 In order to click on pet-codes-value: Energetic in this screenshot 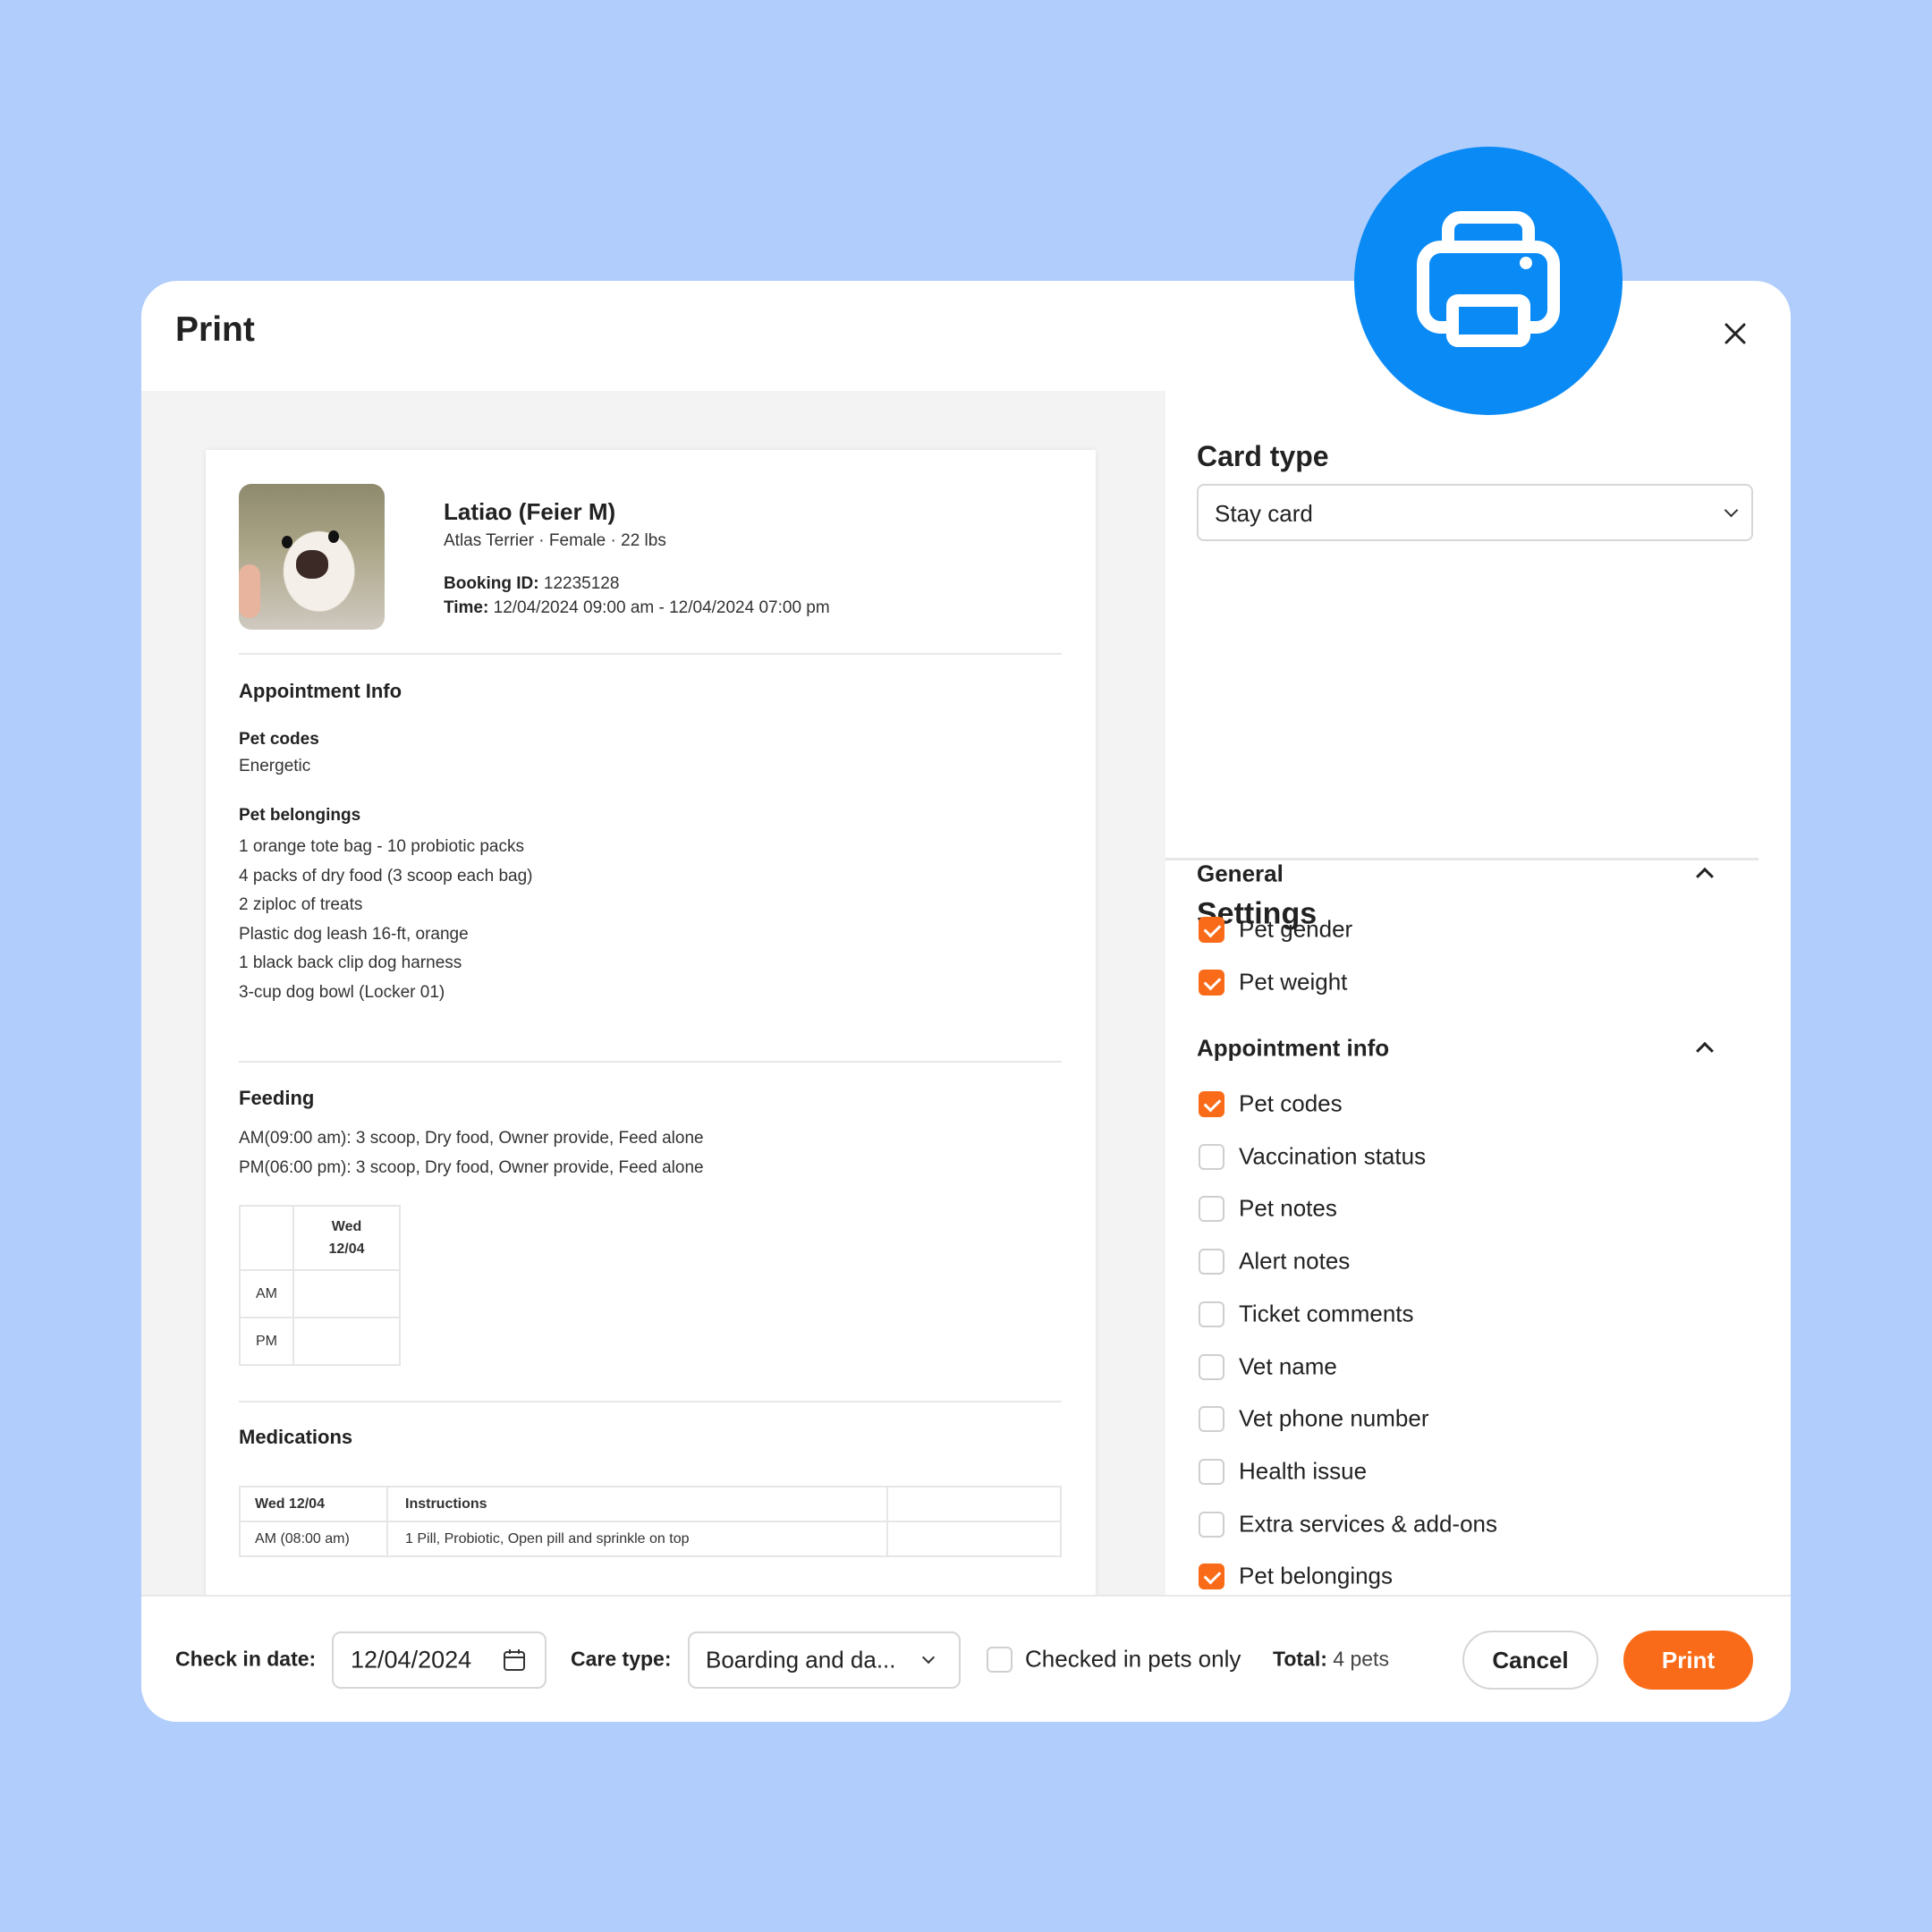, I will do `click(275, 766)`.